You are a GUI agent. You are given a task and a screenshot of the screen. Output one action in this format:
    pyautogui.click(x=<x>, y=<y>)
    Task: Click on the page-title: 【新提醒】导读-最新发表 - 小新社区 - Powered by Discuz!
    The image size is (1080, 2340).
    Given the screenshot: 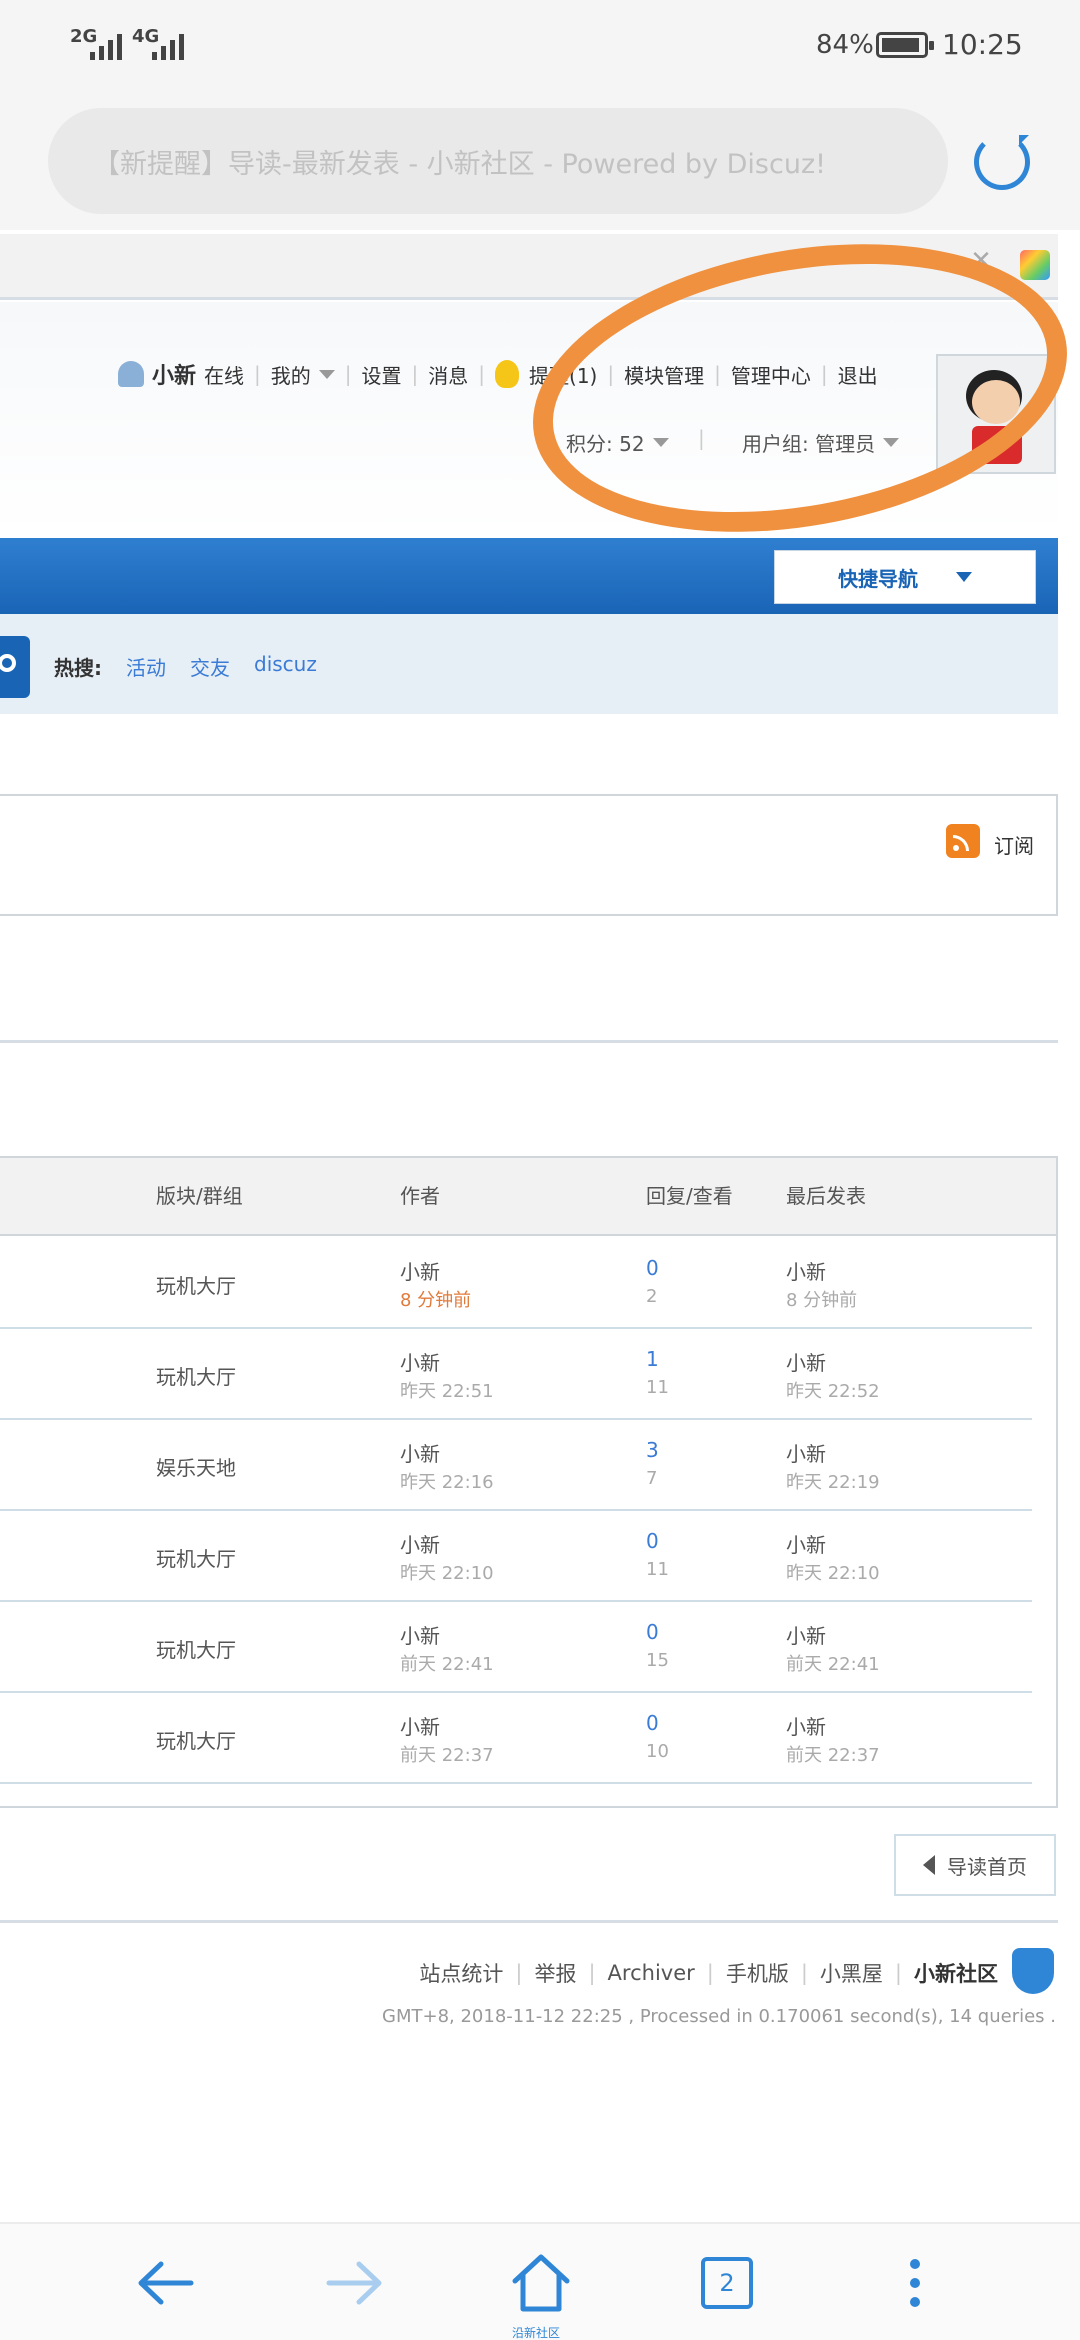 What is the action you would take?
    pyautogui.click(x=459, y=164)
    